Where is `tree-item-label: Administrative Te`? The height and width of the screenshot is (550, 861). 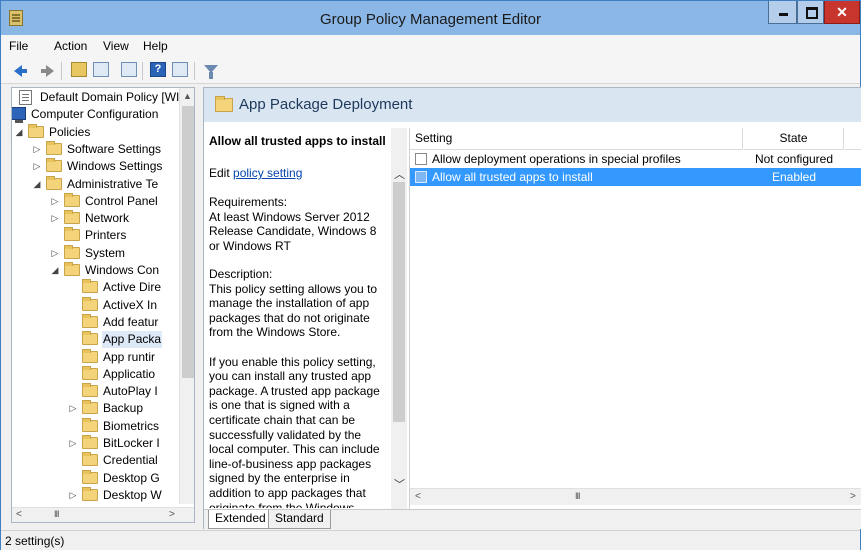 tree-item-label: Administrative Te is located at coordinates (113, 183).